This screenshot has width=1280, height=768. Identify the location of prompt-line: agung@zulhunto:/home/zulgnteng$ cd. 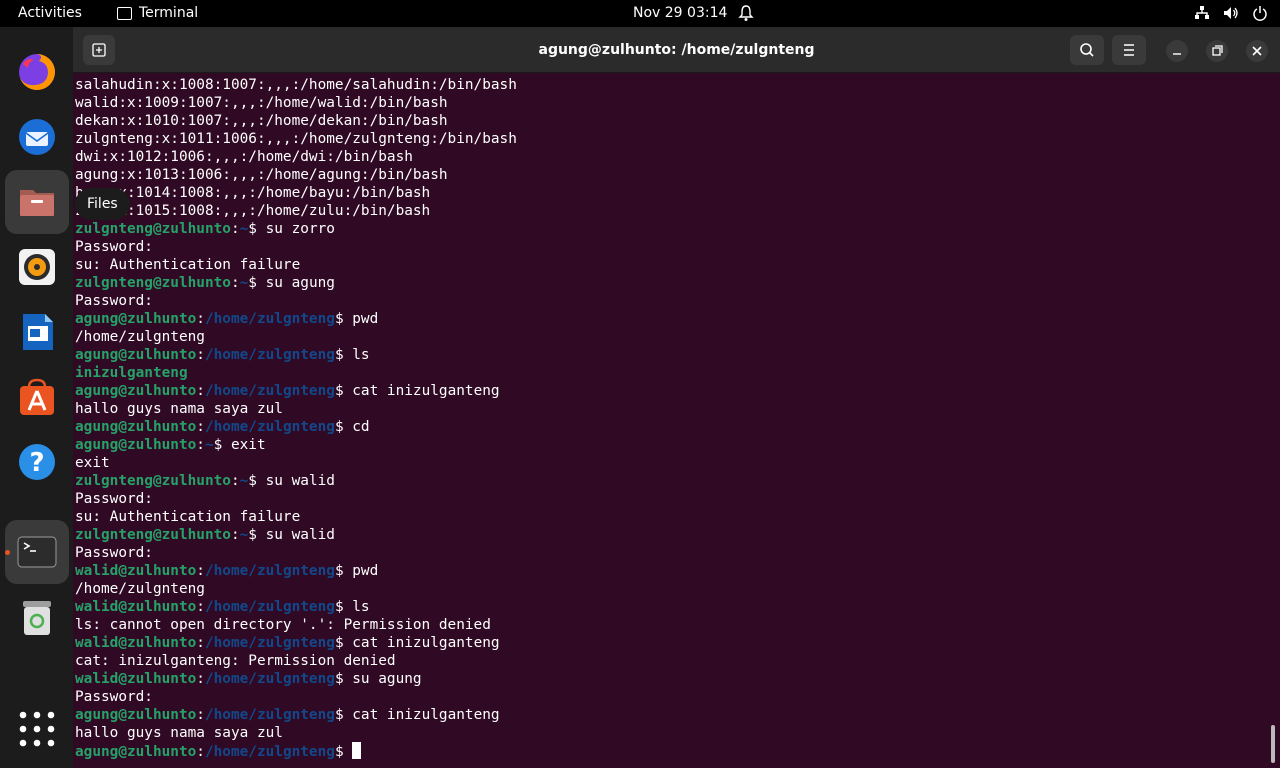
(222, 427).